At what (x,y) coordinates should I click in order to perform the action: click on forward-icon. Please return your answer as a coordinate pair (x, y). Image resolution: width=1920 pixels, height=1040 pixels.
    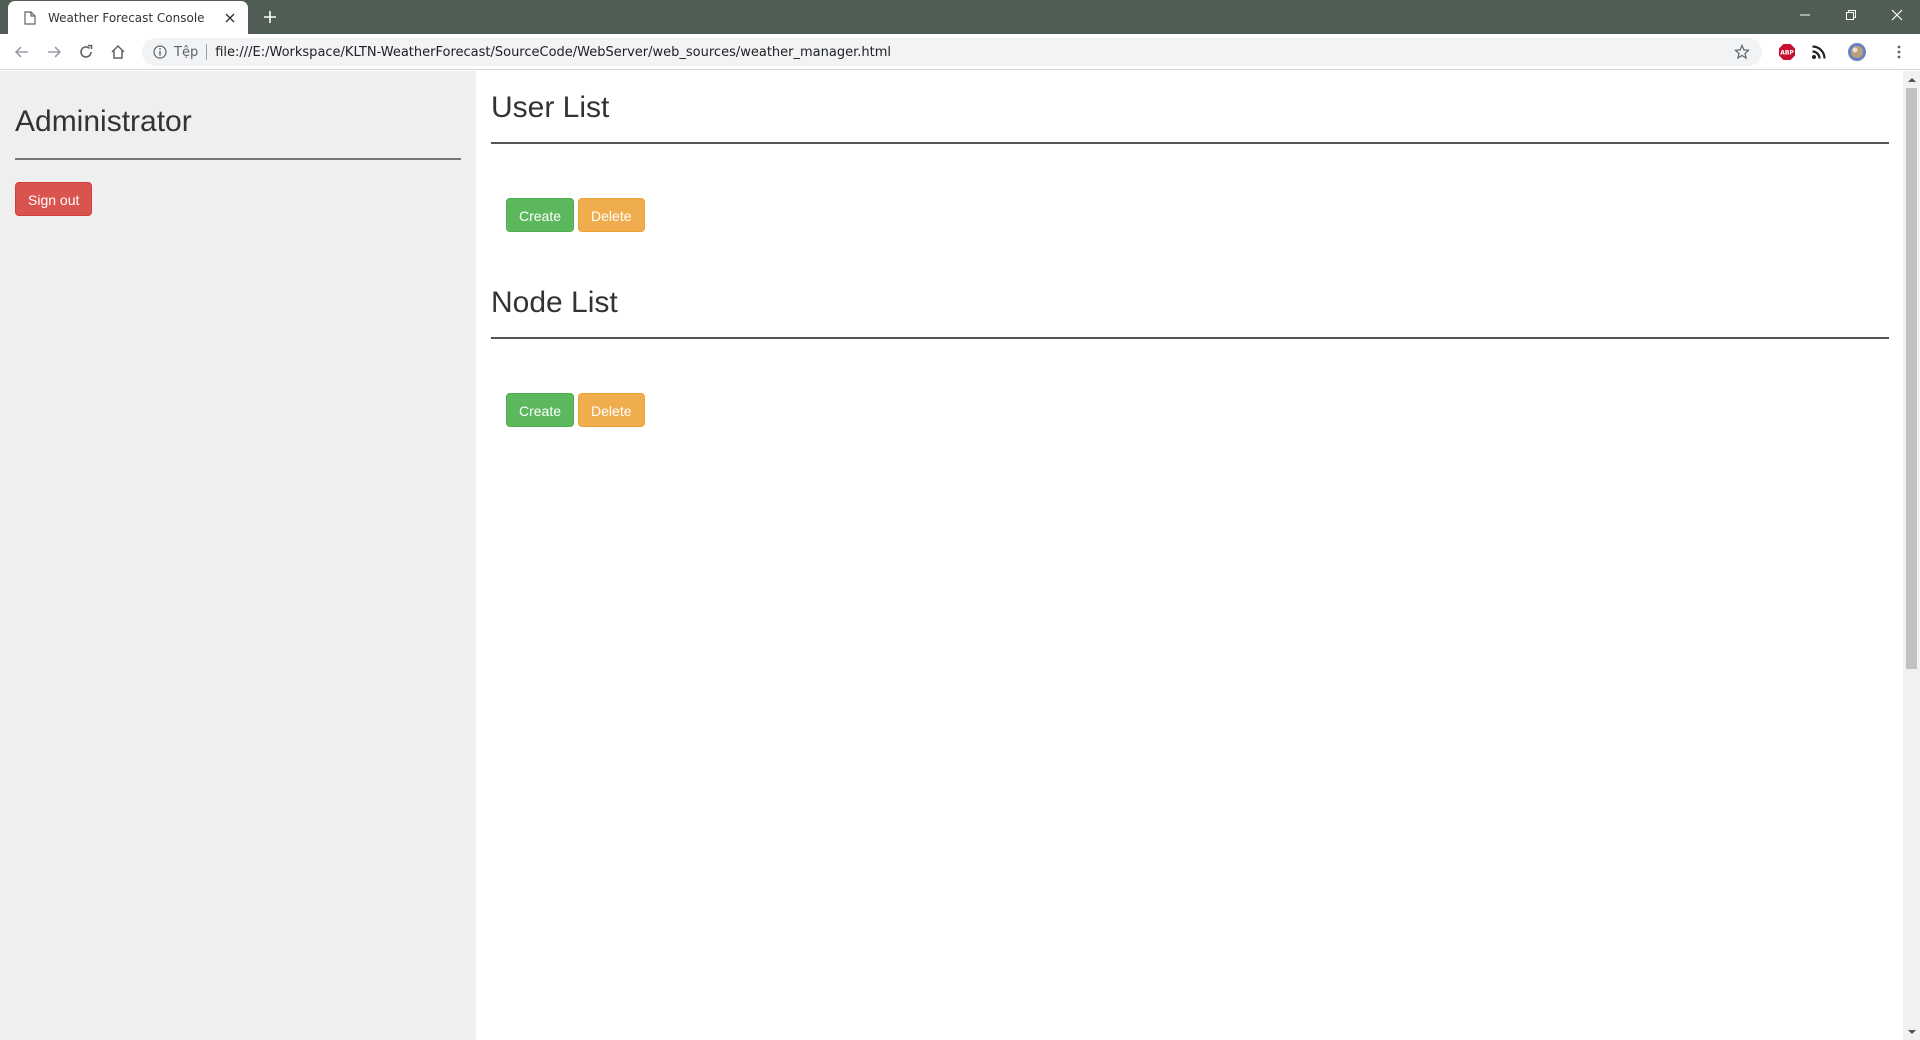
    Looking at the image, I should click on (54, 52).